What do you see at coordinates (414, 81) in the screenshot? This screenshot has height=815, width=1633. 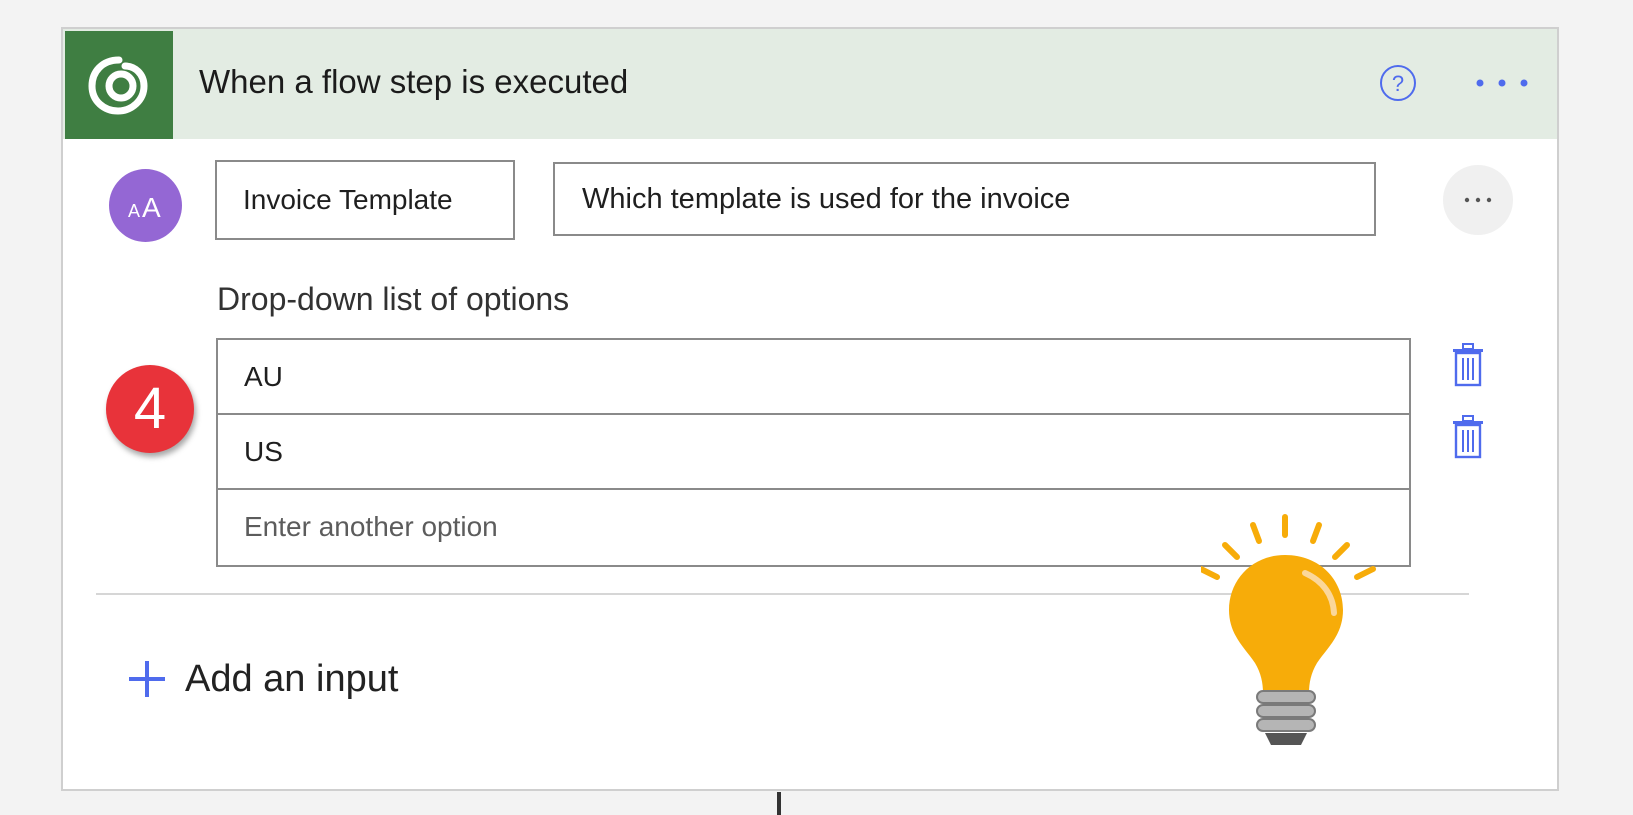 I see `card-title: When a flow step is executed` at bounding box center [414, 81].